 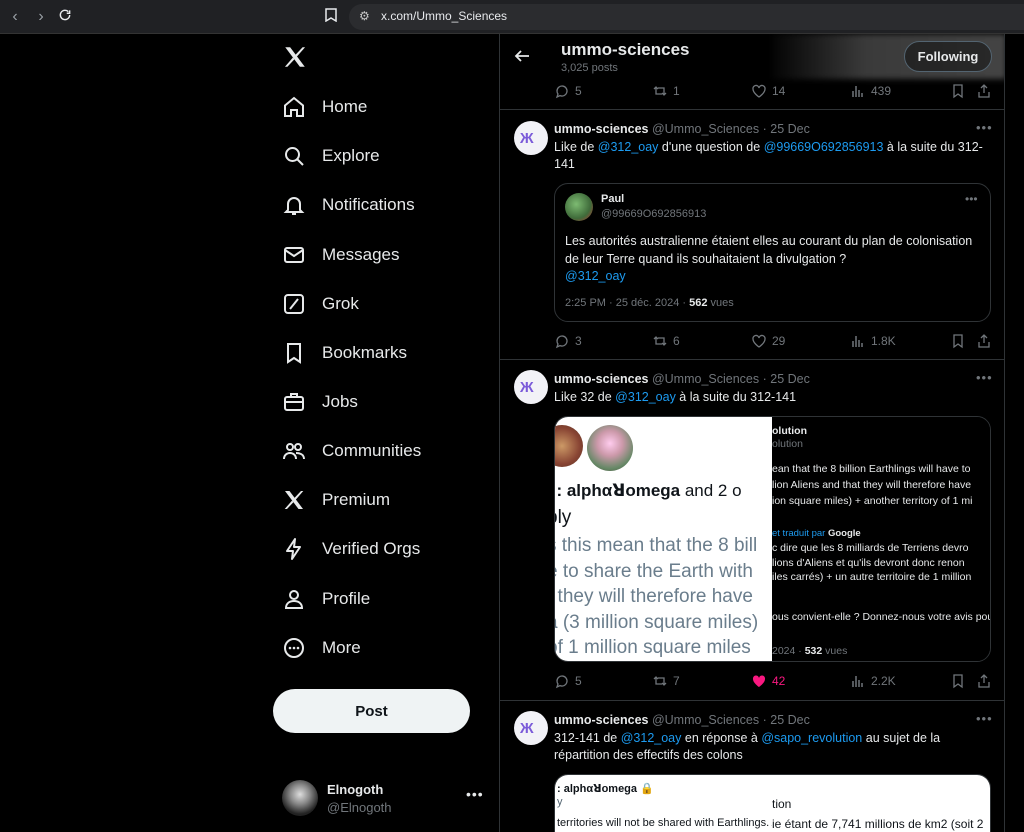 I want to click on mention-link: @sapo_revolution, so click(x=811, y=738).